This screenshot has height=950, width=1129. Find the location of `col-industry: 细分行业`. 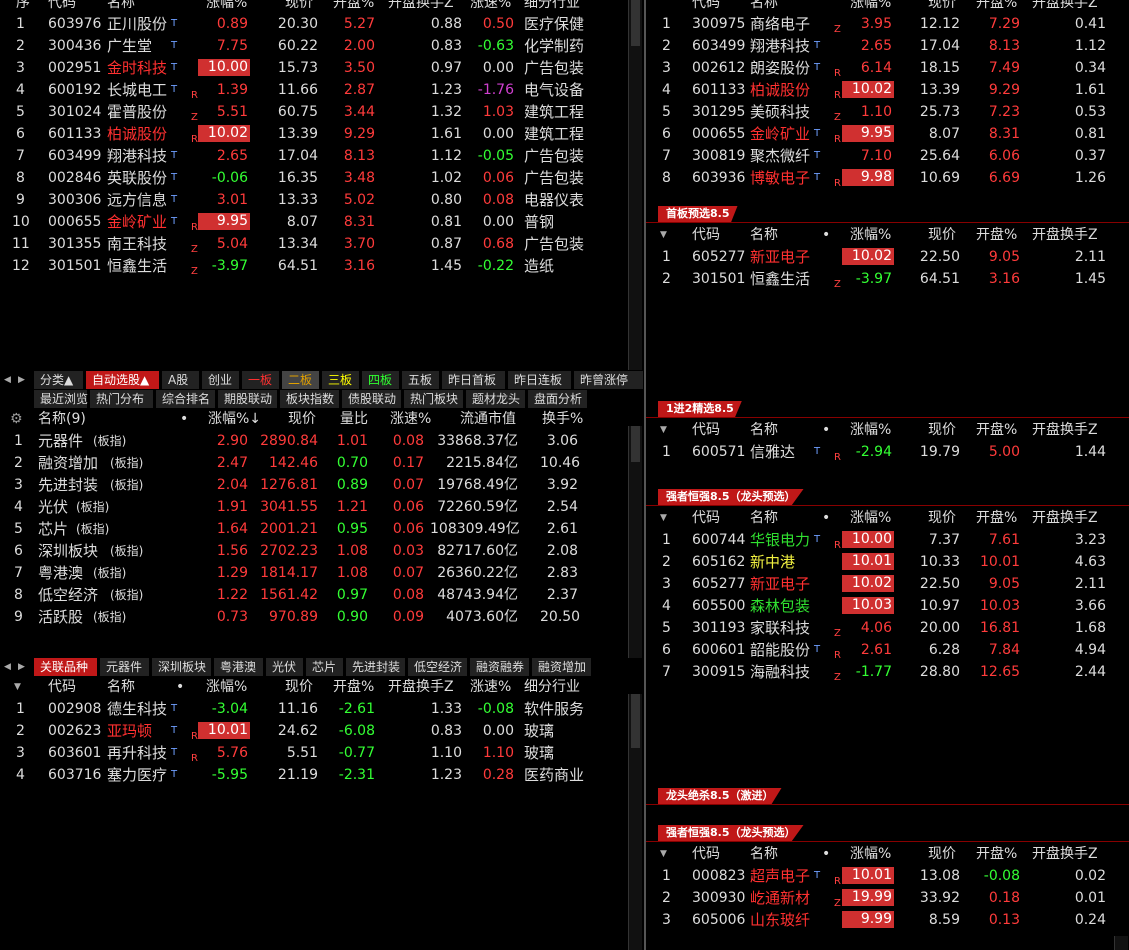

col-industry: 细分行业 is located at coordinates (552, 7).